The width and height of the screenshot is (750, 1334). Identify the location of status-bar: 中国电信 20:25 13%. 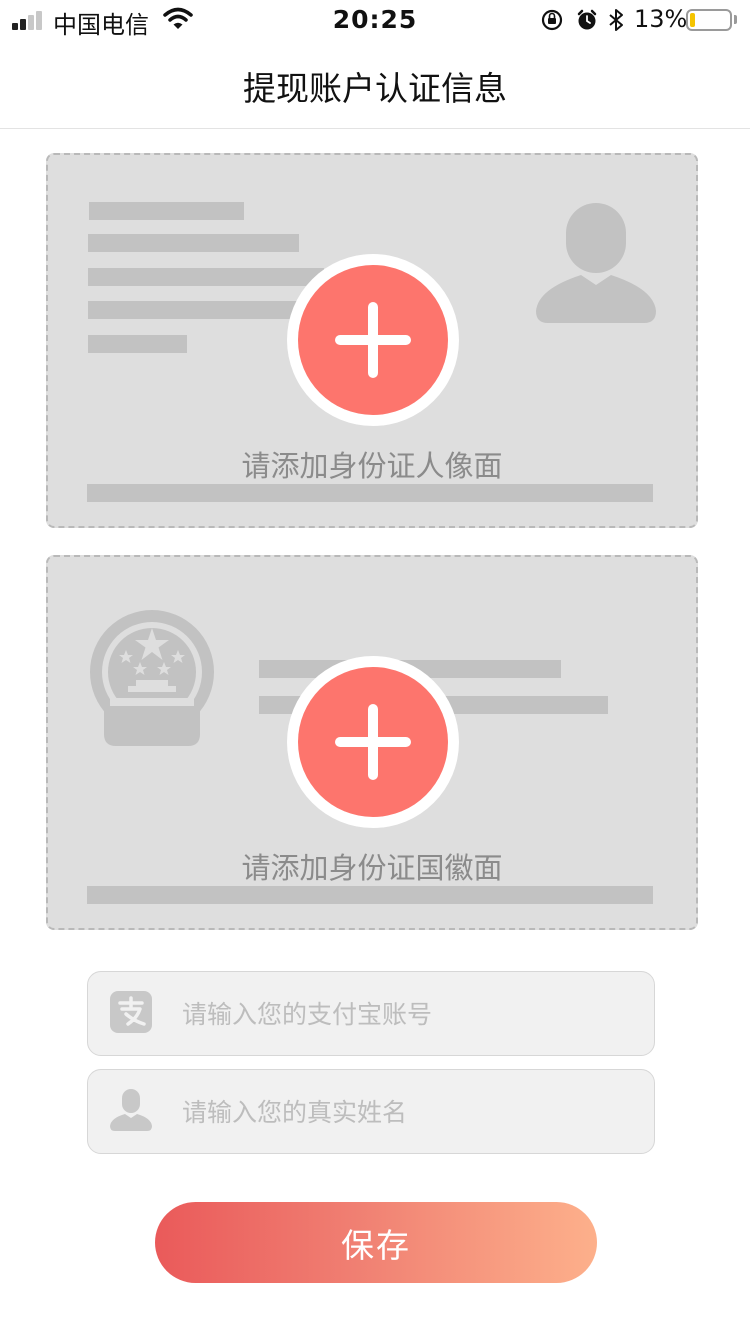
(375, 20).